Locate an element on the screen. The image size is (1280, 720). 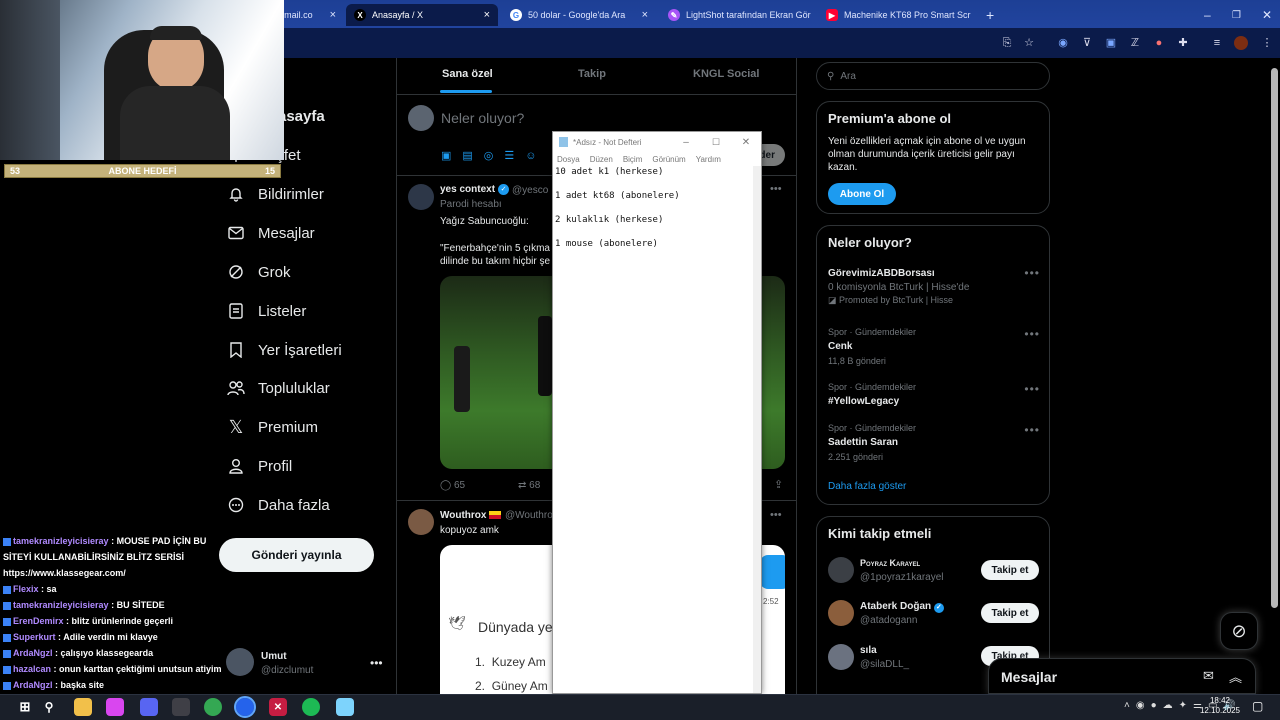
spotify-icon is located at coordinates (311, 707).